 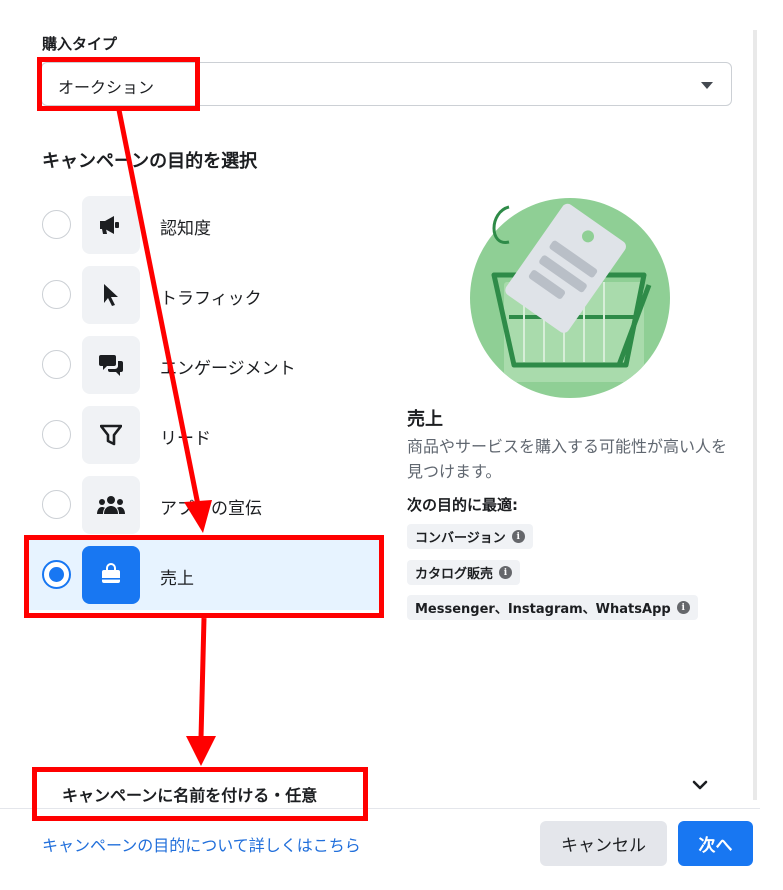 What do you see at coordinates (567, 459) in the screenshot?
I see `objective-detail-description: 商品やサービスを購入する可能性が高い人を見つけます。` at bounding box center [567, 459].